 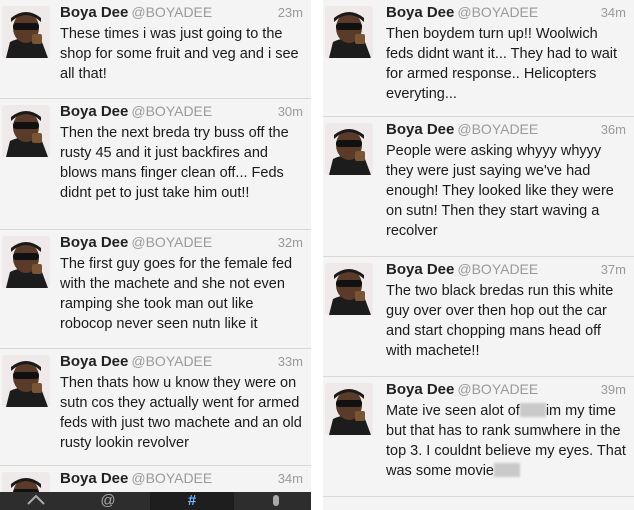 I want to click on tweet-header: Boya Dee @BOYADEE 30m, so click(x=181, y=114).